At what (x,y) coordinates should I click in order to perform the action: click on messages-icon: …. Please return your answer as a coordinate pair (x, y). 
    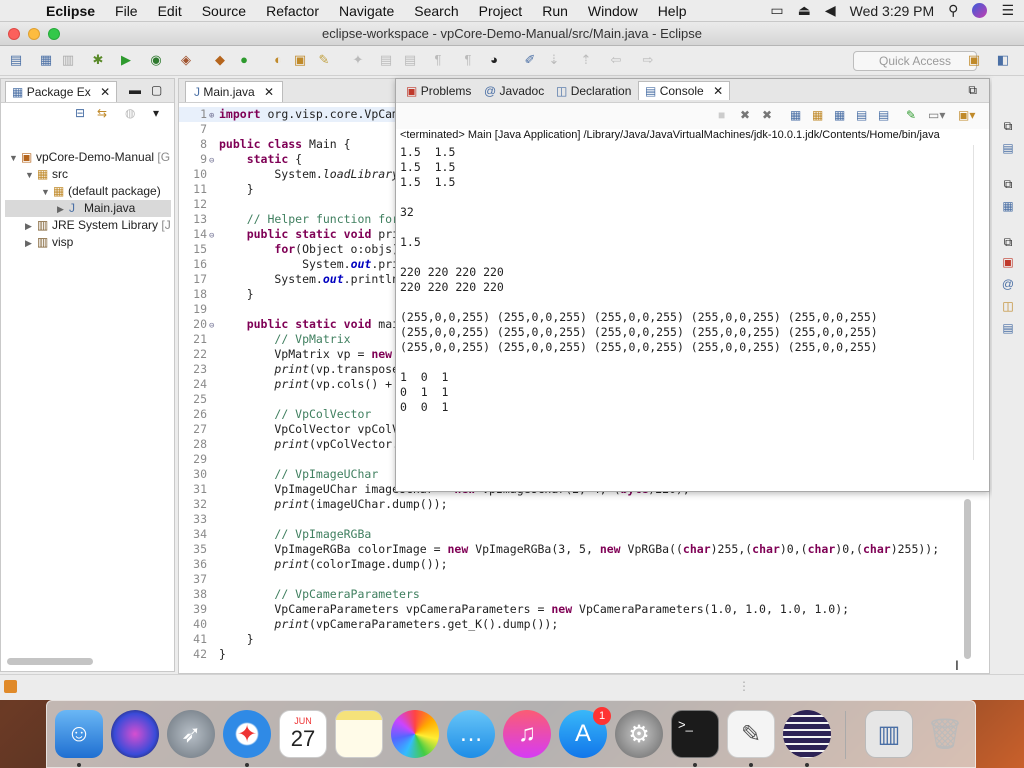
    Looking at the image, I should click on (471, 734).